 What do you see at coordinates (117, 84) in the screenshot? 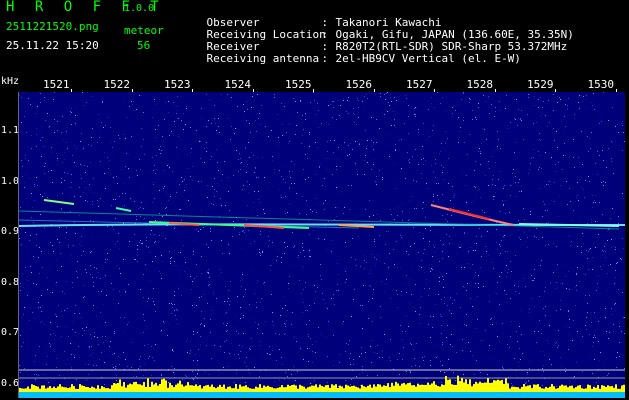
I see `time-tick-label: 1522` at bounding box center [117, 84].